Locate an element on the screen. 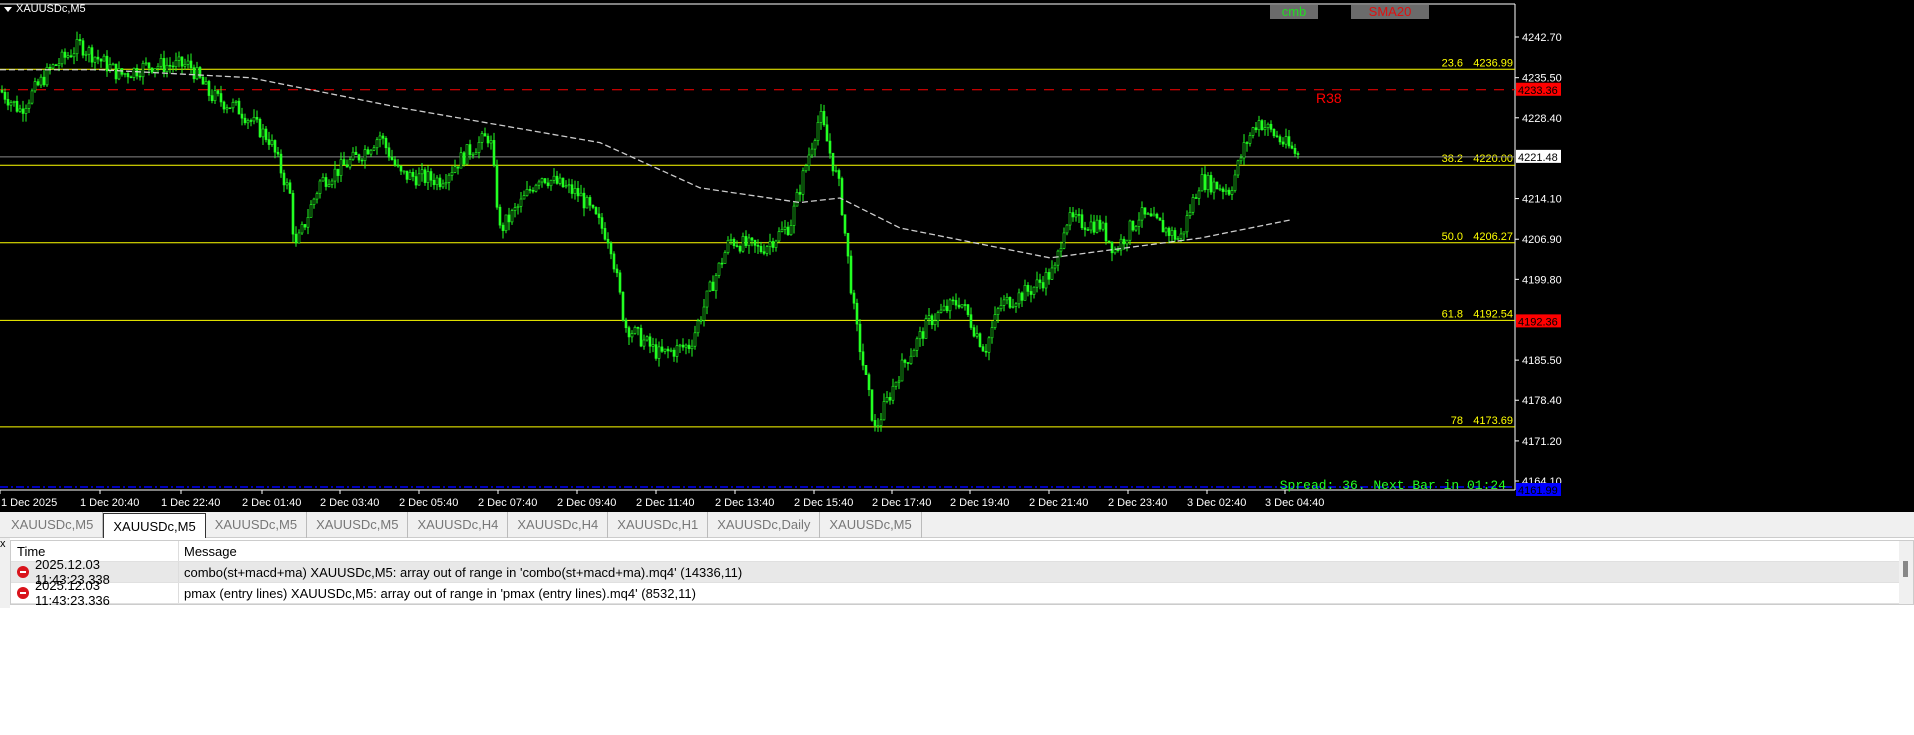 The width and height of the screenshot is (1914, 735). cmb-button: cmb is located at coordinates (1294, 12).